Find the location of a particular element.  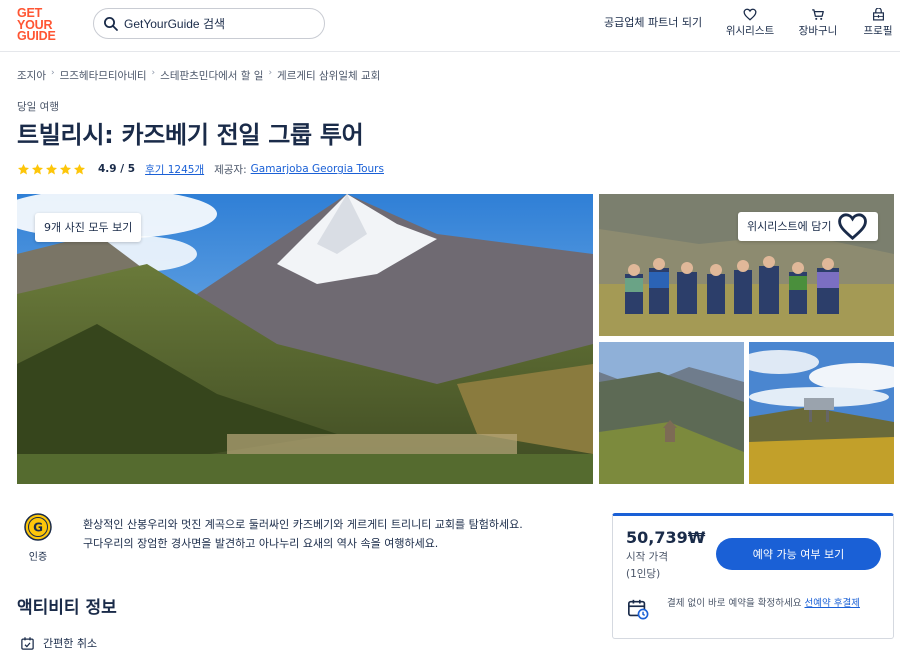

activity-category-tag: 당일 여행 is located at coordinates (38, 107).